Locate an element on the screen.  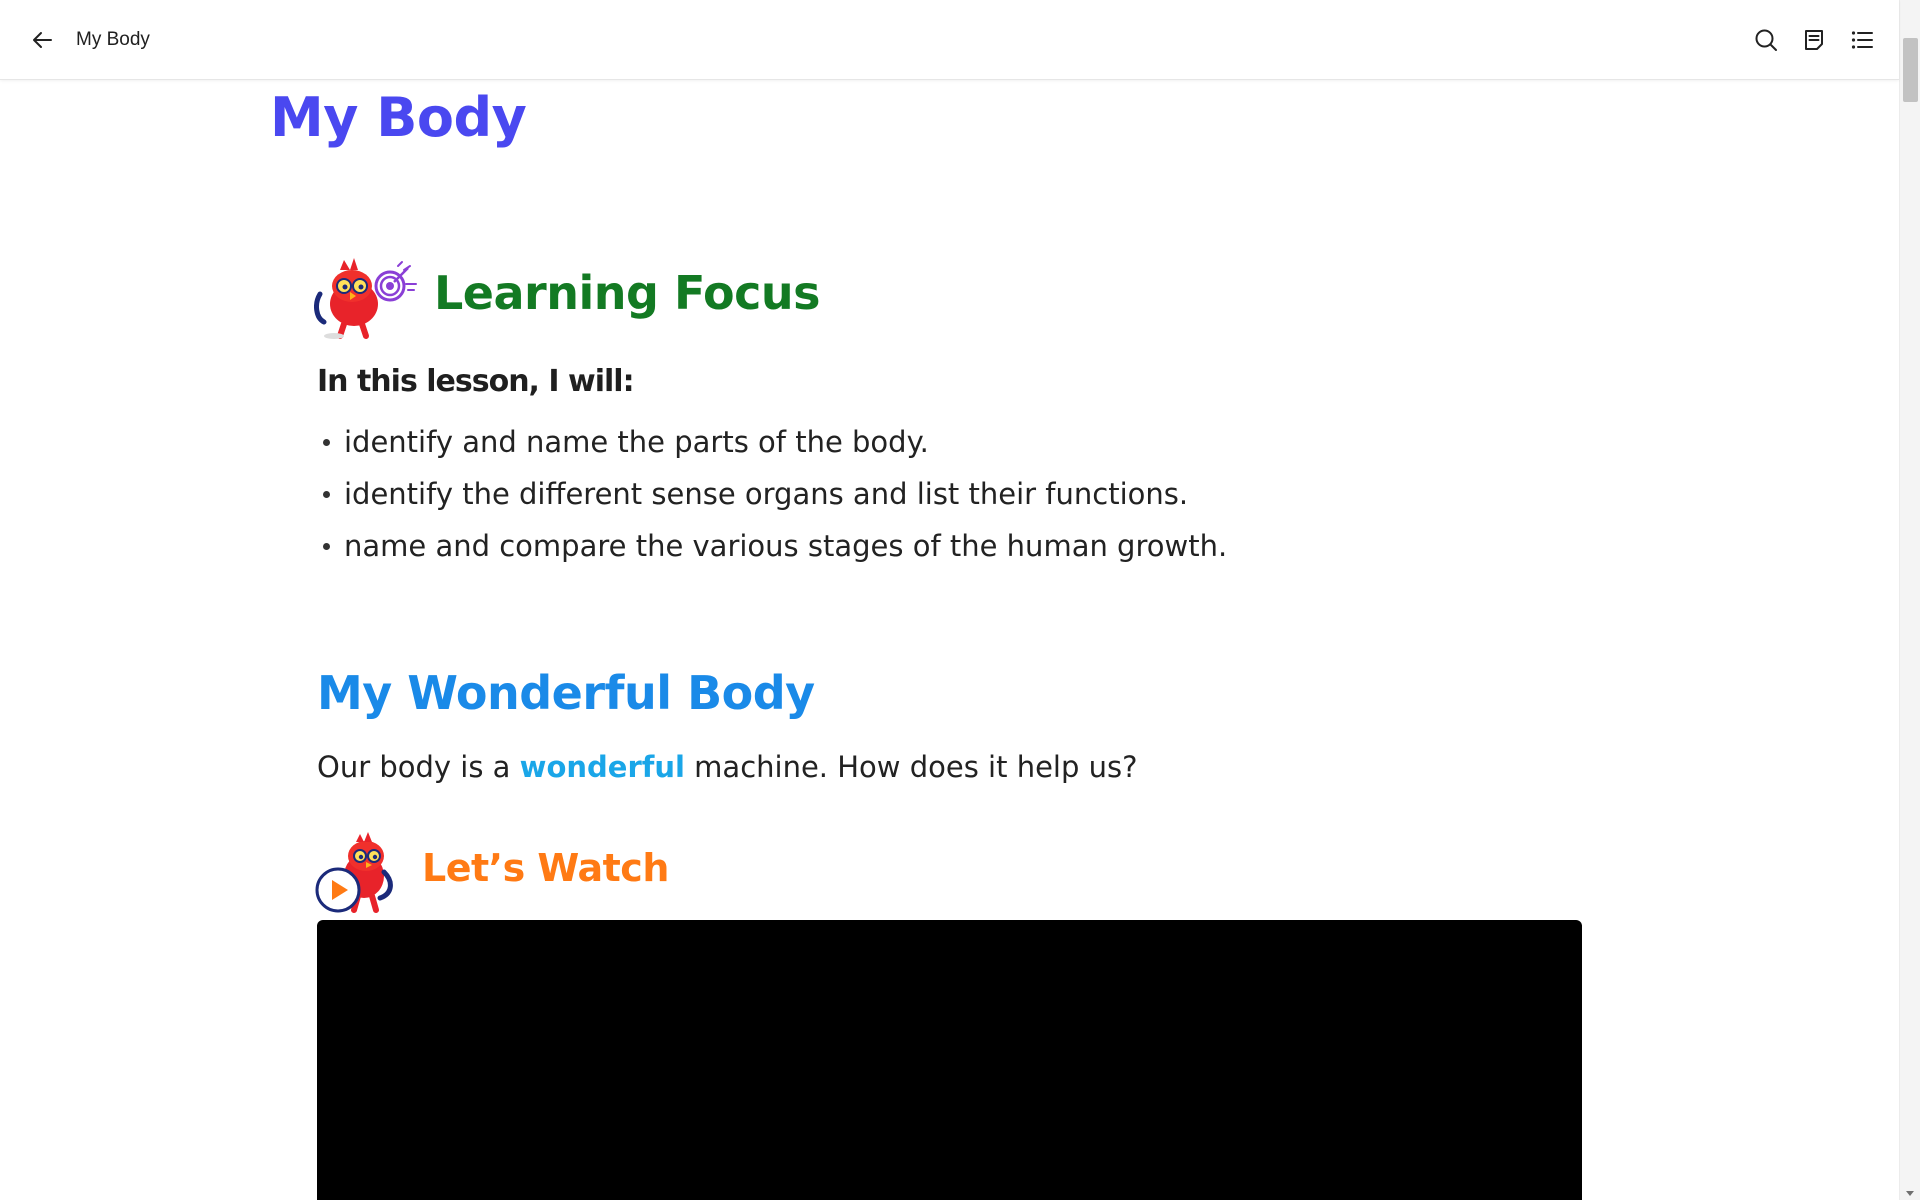
my-wonderful-body-heading: My Wonderful Body is located at coordinates (566, 693).